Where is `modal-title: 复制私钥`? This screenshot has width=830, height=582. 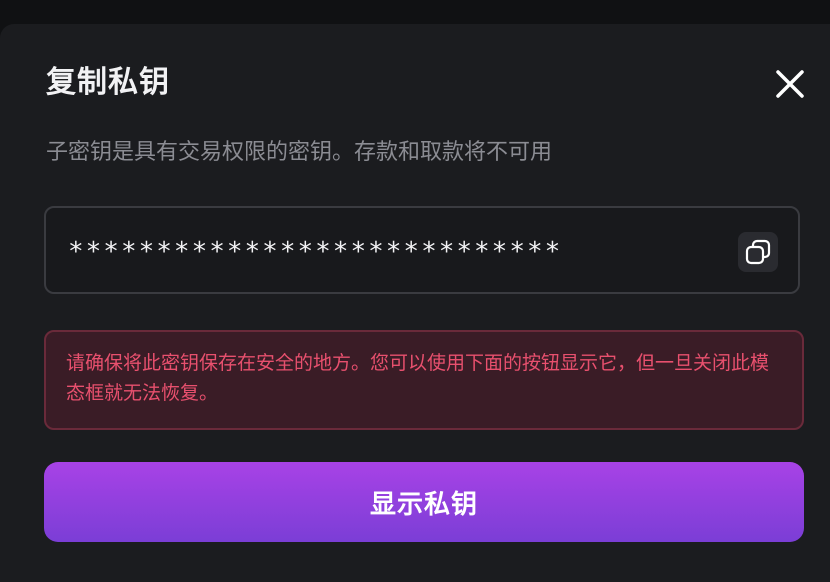 modal-title: 复制私钥 is located at coordinates (108, 82).